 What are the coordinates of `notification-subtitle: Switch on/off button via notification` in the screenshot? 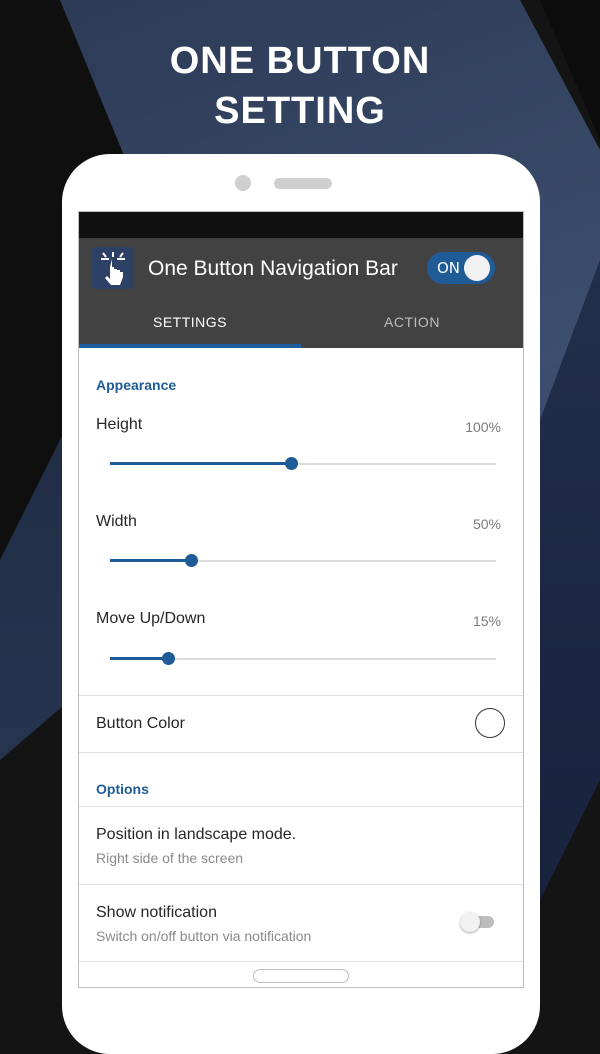 It's located at (204, 936).